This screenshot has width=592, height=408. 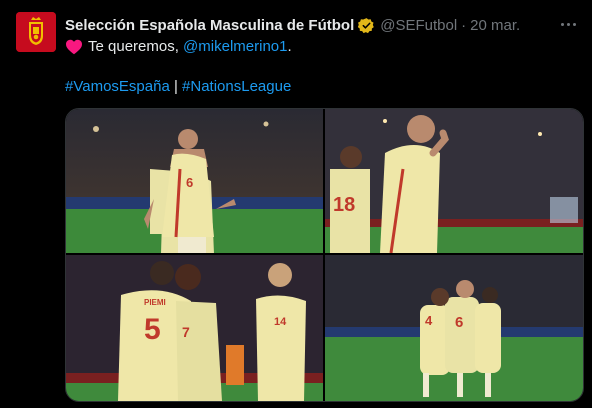 What do you see at coordinates (155, 302) in the screenshot?
I see `jersey-name-fragment: PIEMI` at bounding box center [155, 302].